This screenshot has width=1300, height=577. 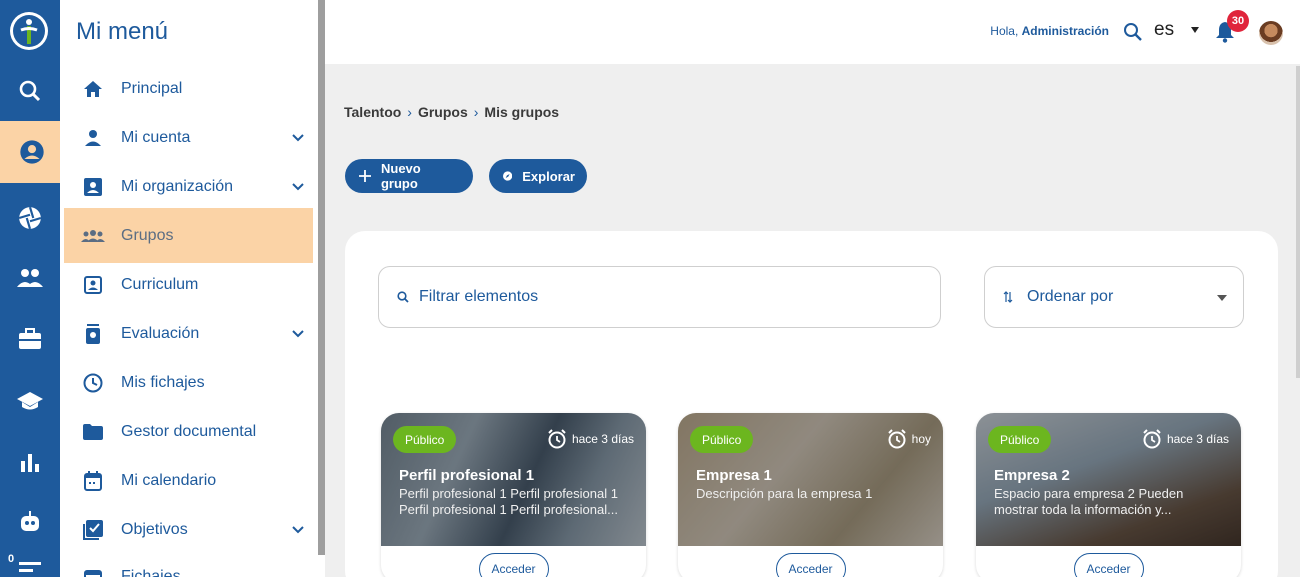 What do you see at coordinates (29, 31) in the screenshot?
I see `logo-icon` at bounding box center [29, 31].